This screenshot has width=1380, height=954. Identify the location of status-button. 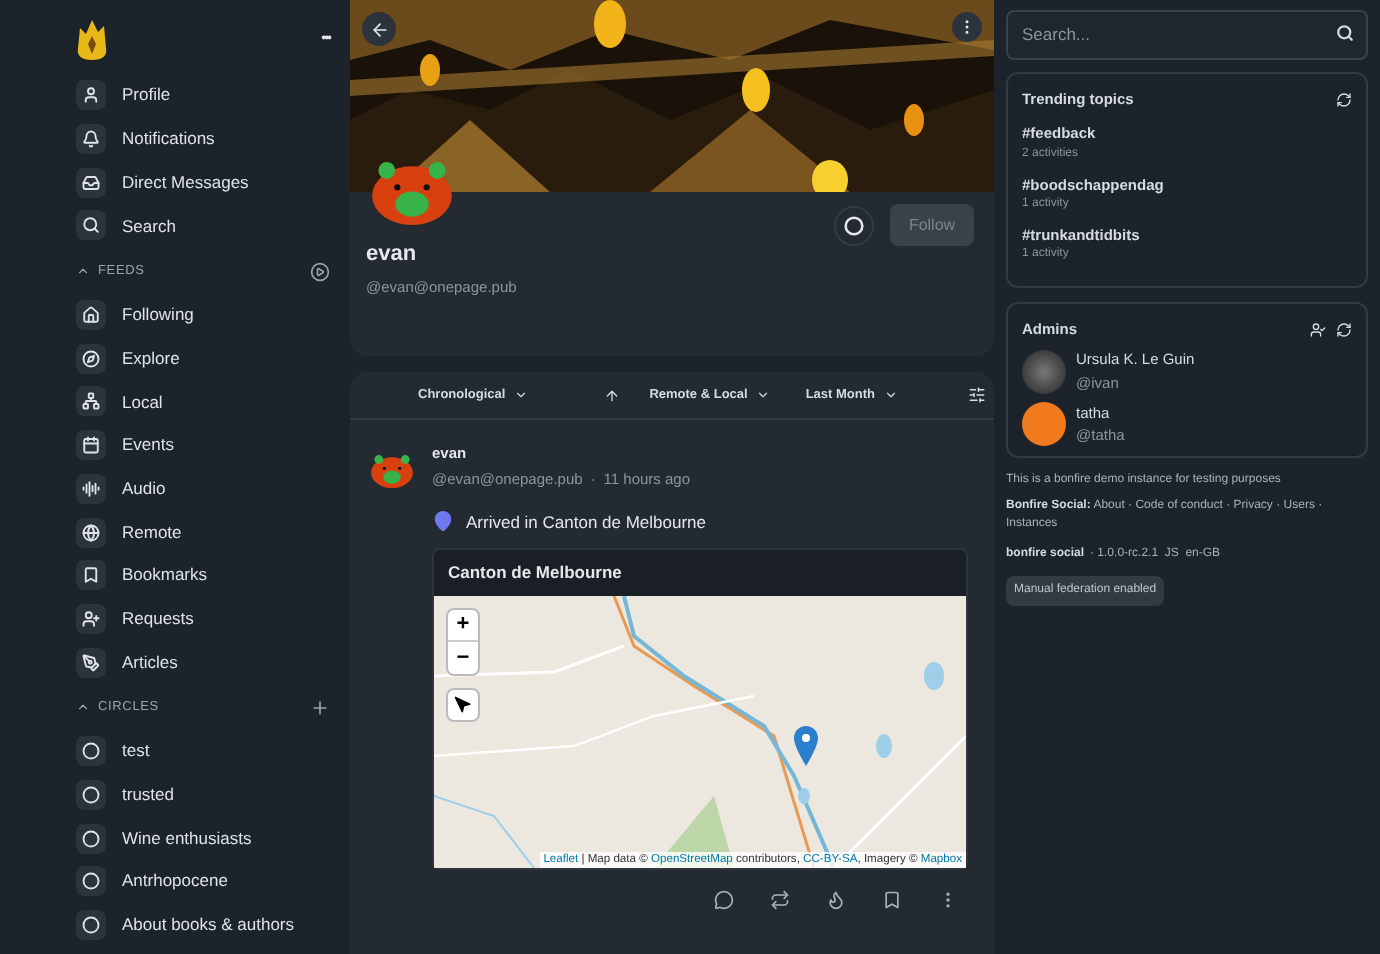
(854, 225).